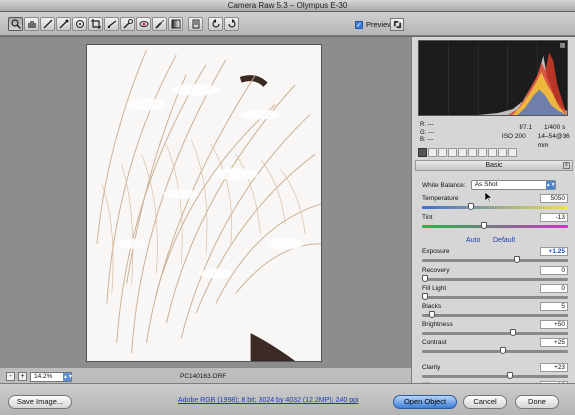 This screenshot has width=575, height=415. I want to click on tab-detail, so click(442, 152).